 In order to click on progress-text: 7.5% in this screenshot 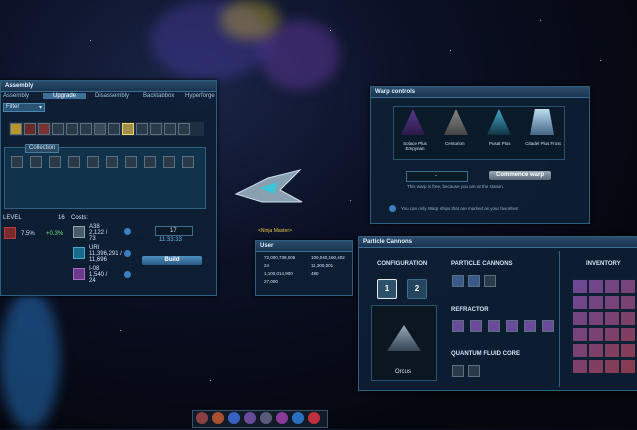, I will do `click(28, 234)`.